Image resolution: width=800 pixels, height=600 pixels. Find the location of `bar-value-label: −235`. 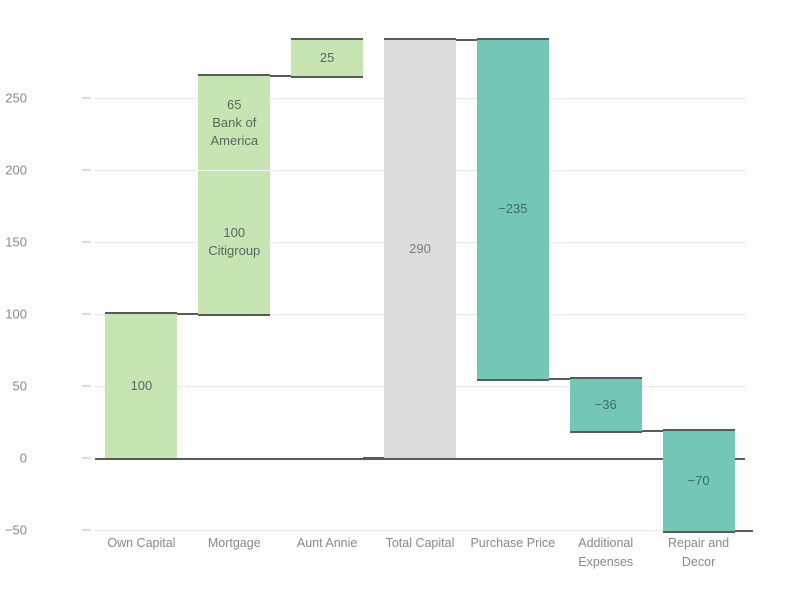

bar-value-label: −235 is located at coordinates (513, 209).